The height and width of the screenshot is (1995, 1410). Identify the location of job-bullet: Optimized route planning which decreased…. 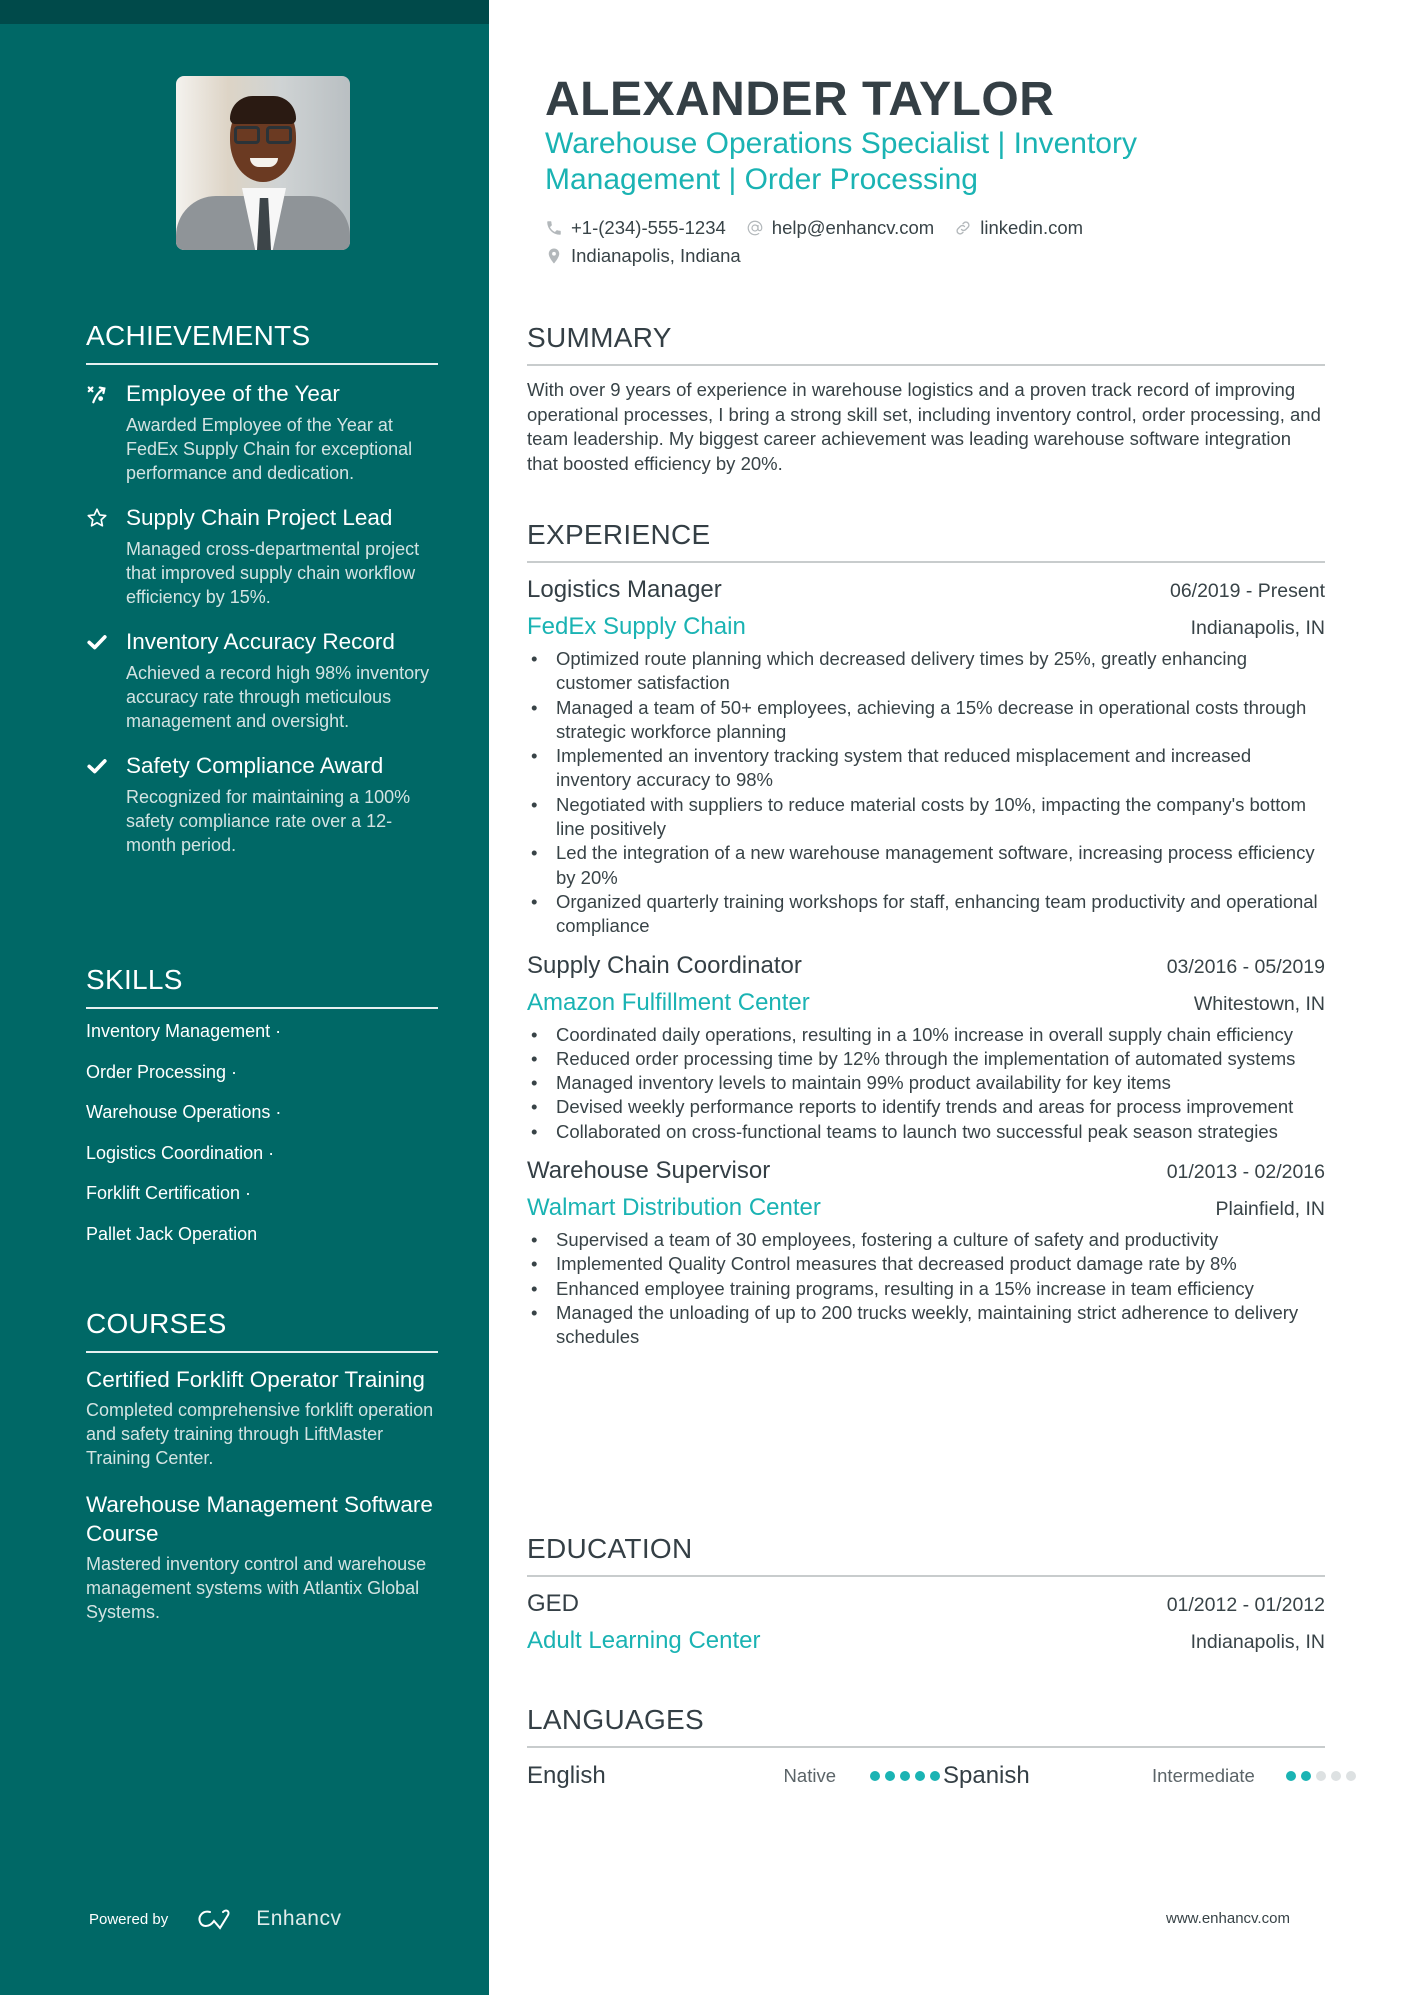
(926, 671).